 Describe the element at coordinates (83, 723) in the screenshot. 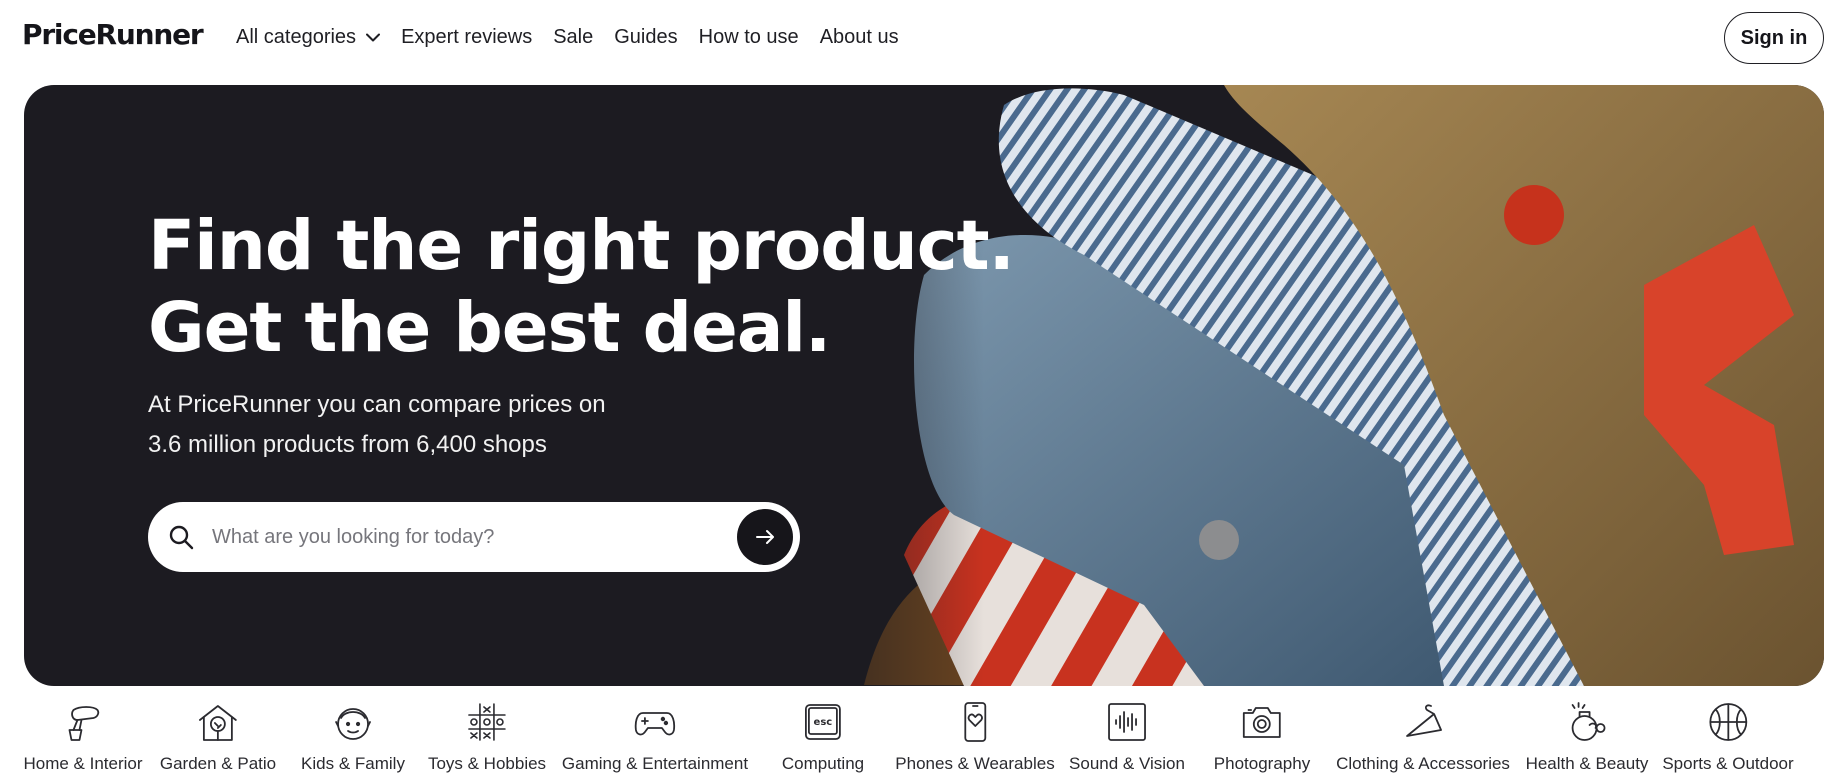

I see `mixer-icon` at that location.